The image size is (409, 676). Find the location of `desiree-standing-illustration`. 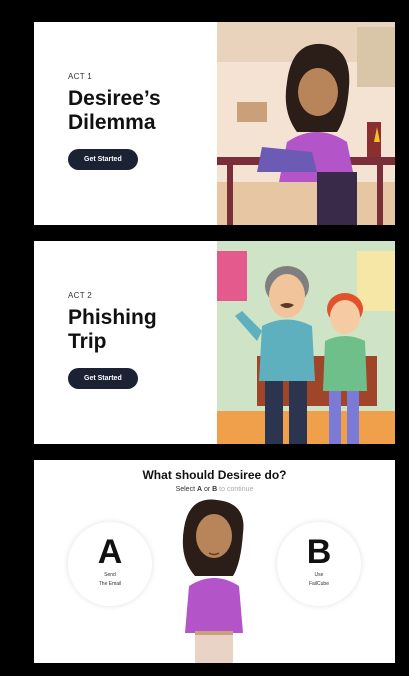

desiree-standing-illustration is located at coordinates (213, 581).